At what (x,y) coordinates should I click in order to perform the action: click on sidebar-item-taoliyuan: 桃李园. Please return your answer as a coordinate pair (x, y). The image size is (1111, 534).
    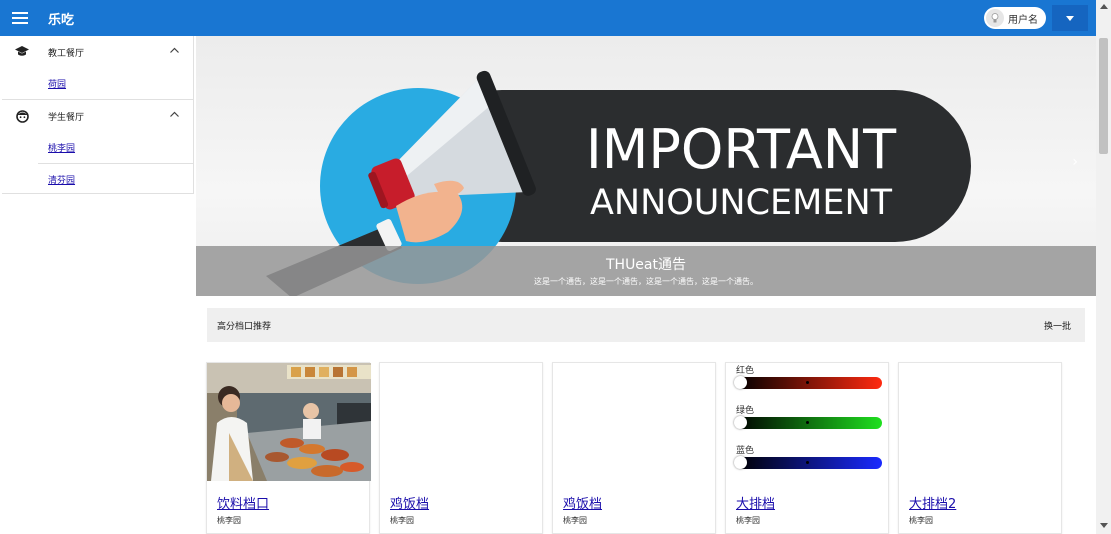
    Looking at the image, I should click on (97, 147).